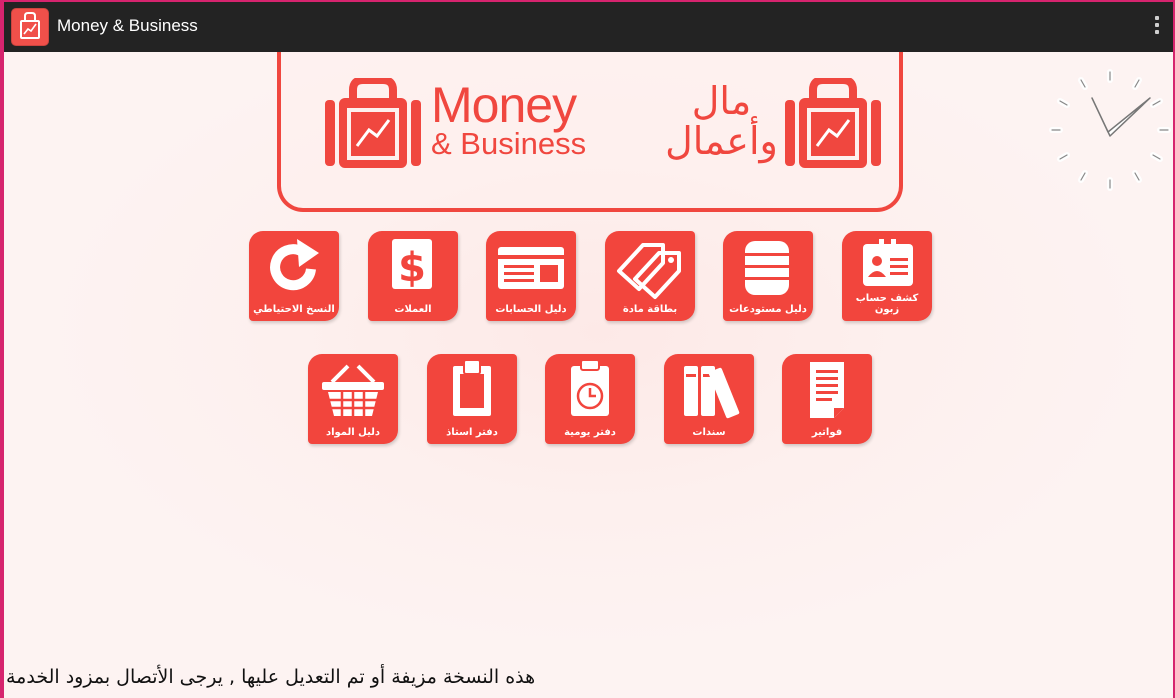  Describe the element at coordinates (472, 432) in the screenshot. I see `tile-label: دفتر استاذ` at that location.